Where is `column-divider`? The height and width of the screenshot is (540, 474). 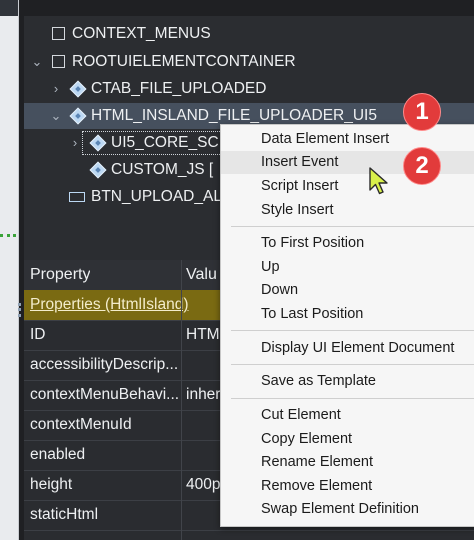
column-divider is located at coordinates (181, 400).